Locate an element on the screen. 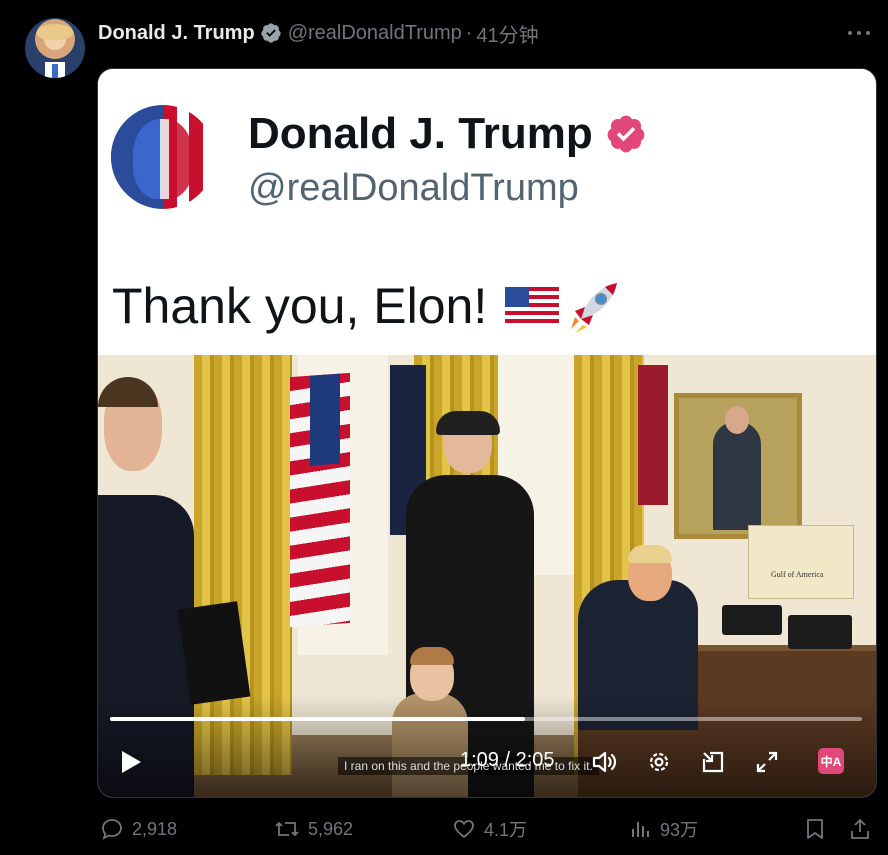 This screenshot has height=855, width=888. views-button: 93万 is located at coordinates (663, 829).